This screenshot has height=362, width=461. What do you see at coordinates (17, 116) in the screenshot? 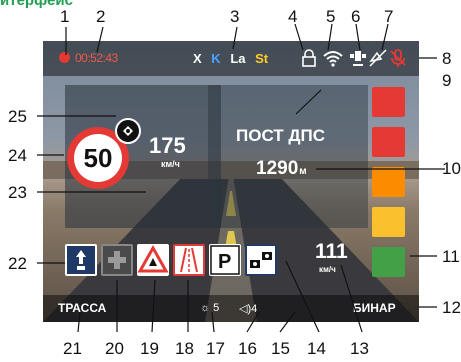
I see `callout-25: 25` at bounding box center [17, 116].